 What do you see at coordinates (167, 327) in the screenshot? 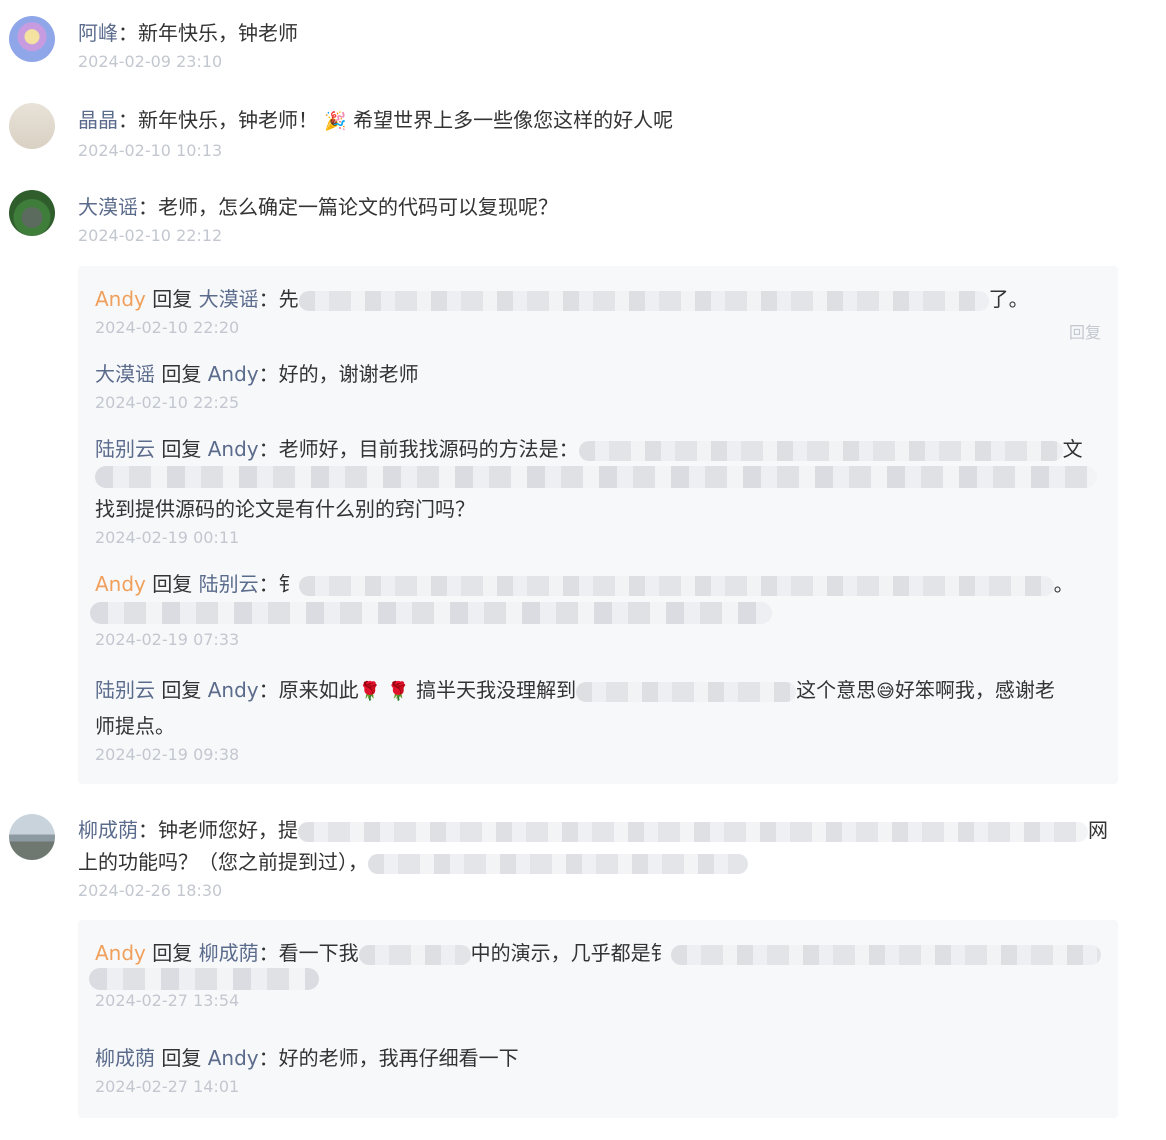
I see `timestamp: 2024-02-10 22:20` at bounding box center [167, 327].